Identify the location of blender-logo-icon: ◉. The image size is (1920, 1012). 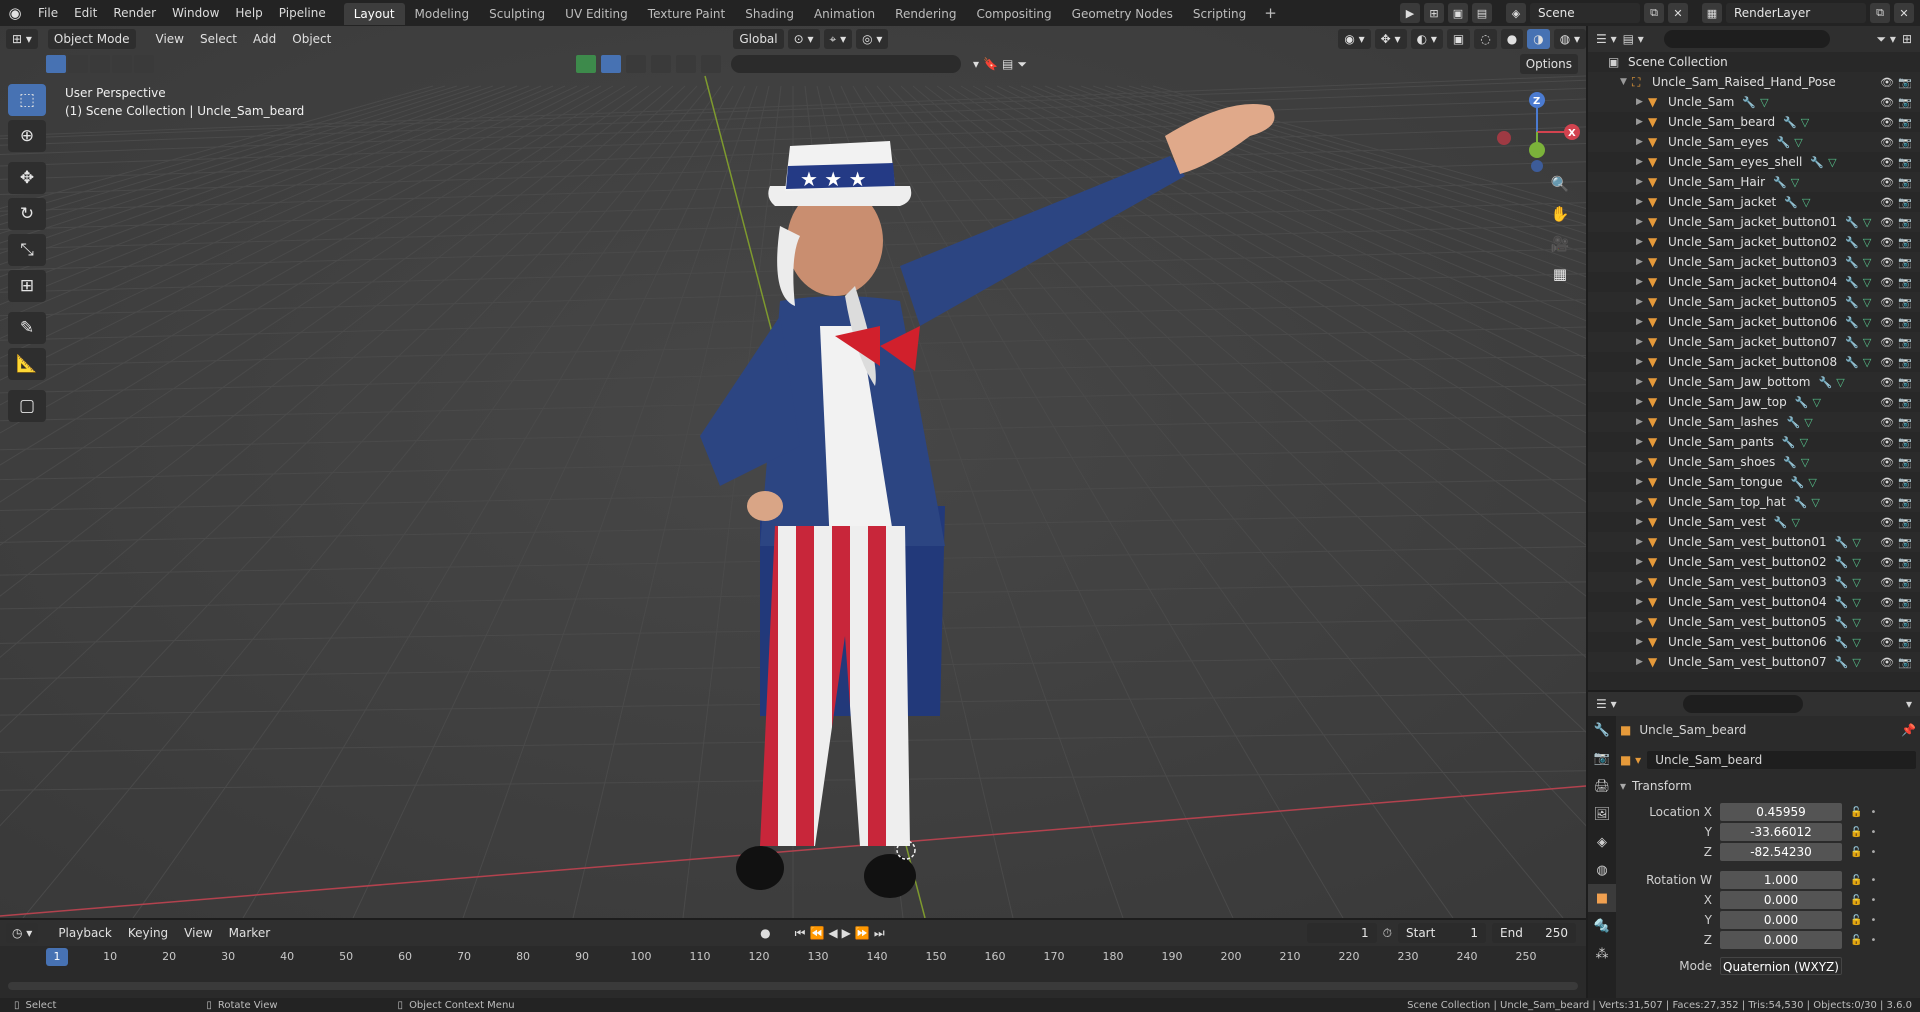
(15, 13).